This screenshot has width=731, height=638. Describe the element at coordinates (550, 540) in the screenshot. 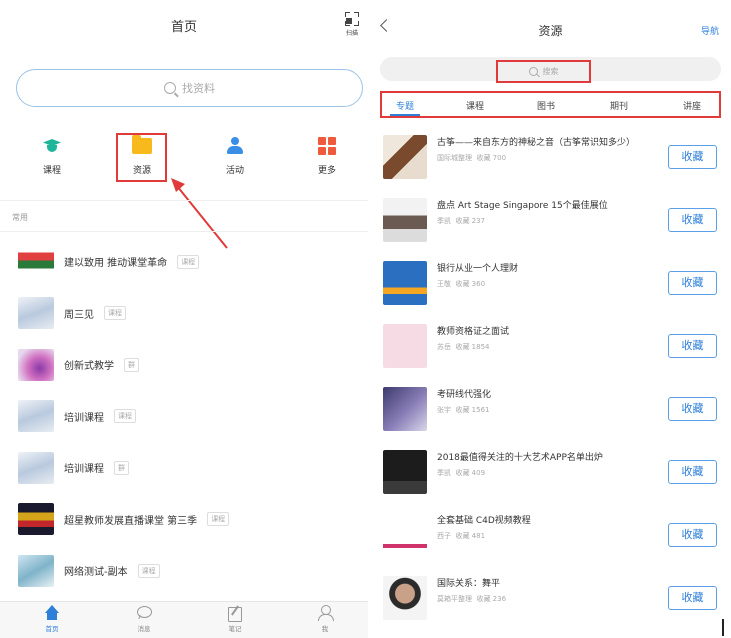

I see `list-item: 全套基础 C4D视频教程 西子 收藏 481 收藏` at that location.